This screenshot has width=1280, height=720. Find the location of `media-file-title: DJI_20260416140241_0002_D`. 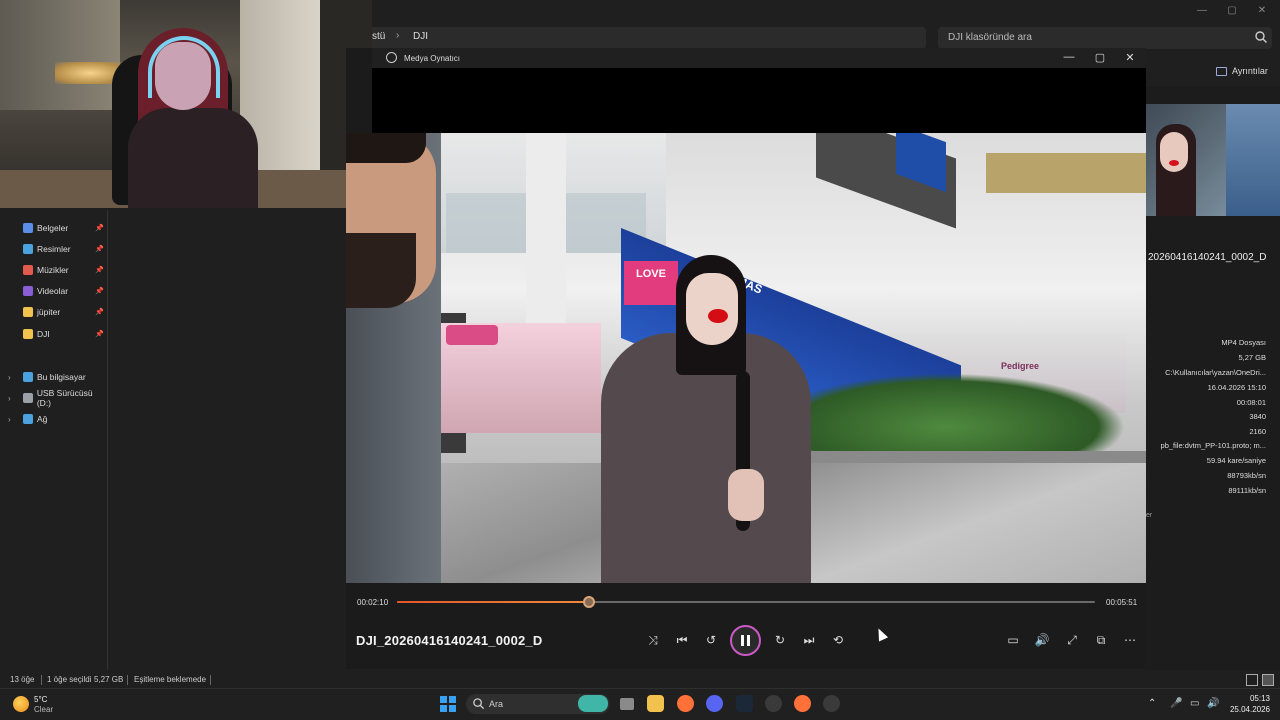

media-file-title: DJI_20260416140241_0002_D is located at coordinates (449, 640).